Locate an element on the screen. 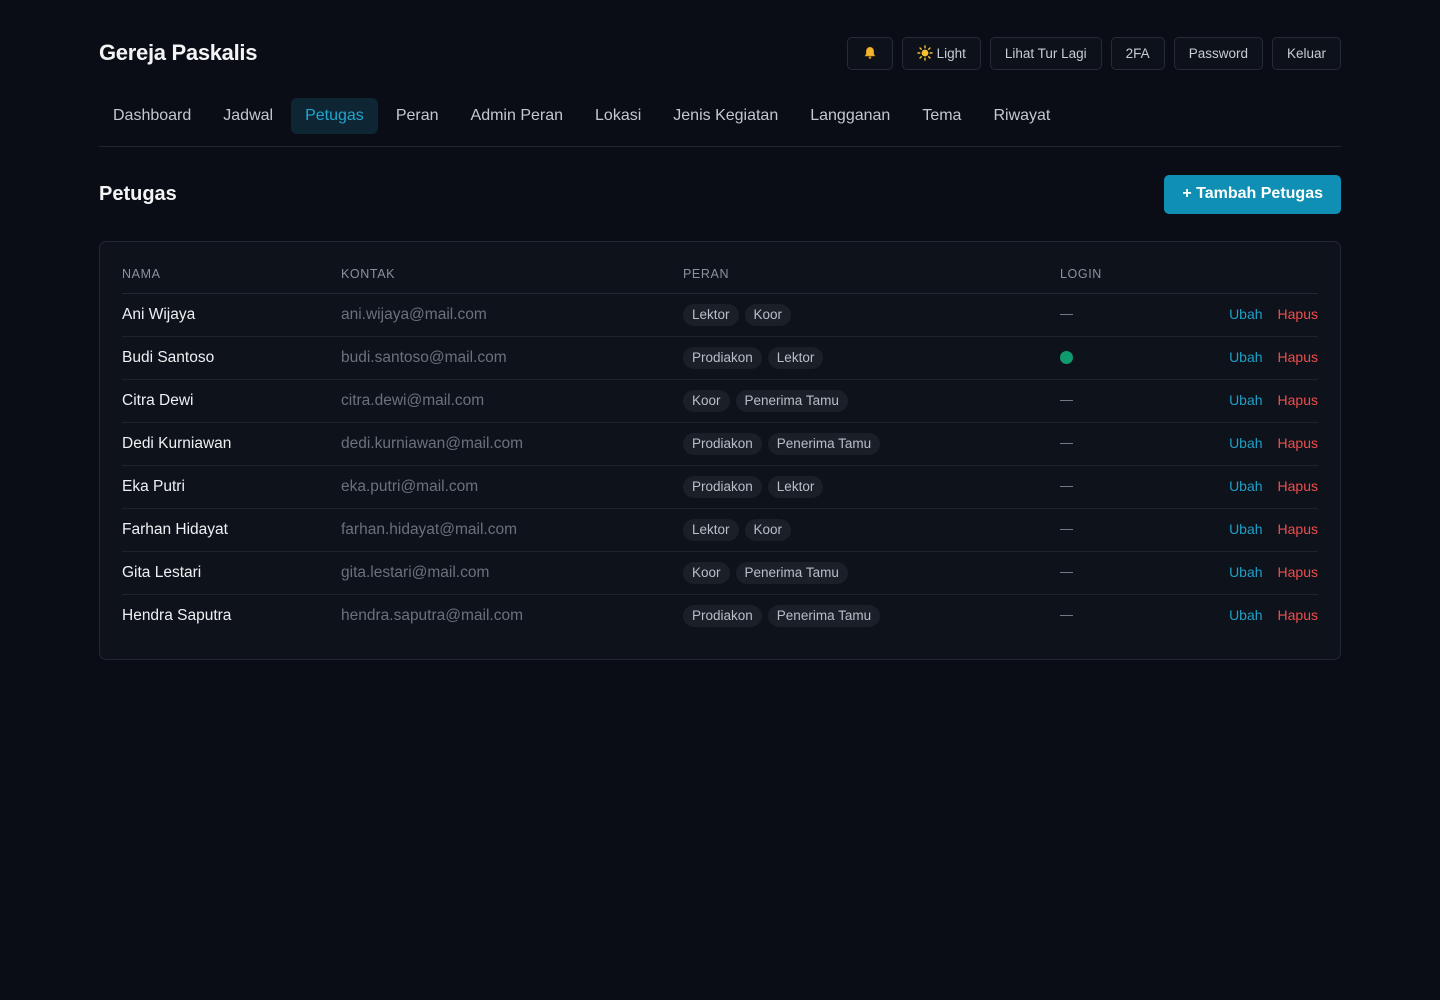  cell-name: Farhan Hidayat is located at coordinates (231, 530).